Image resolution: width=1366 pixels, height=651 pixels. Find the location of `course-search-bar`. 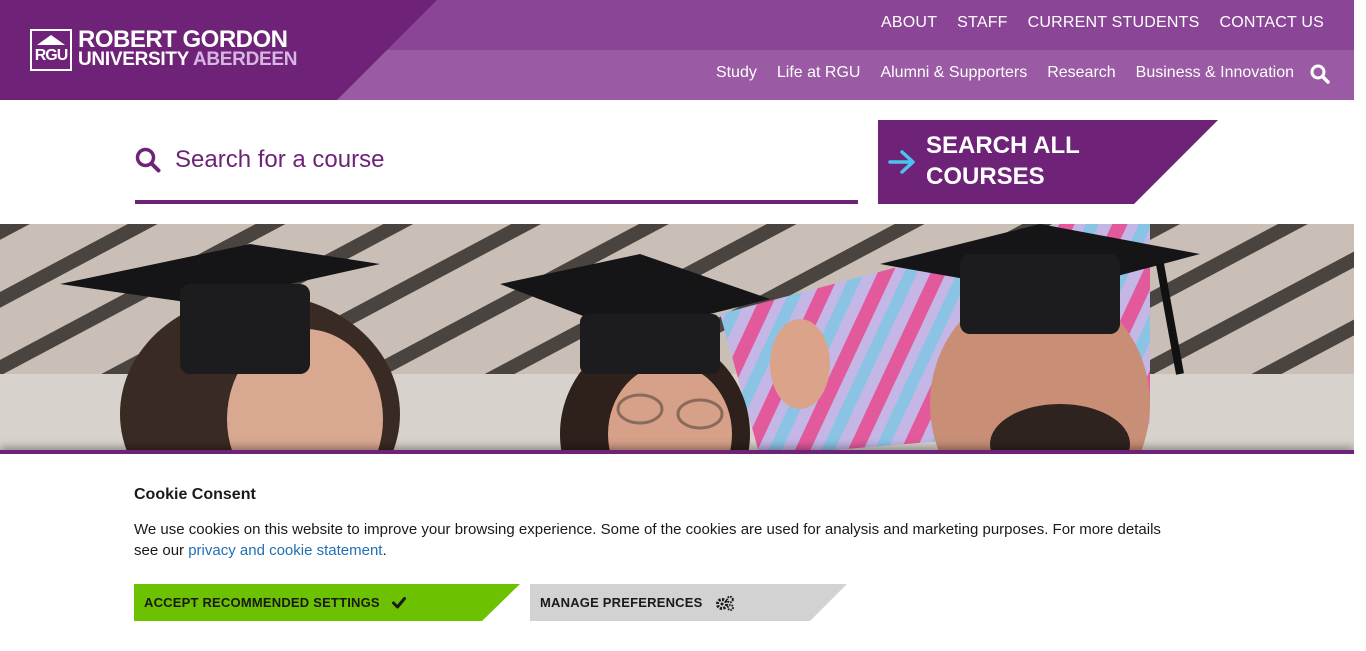

course-search-bar is located at coordinates (496, 168).